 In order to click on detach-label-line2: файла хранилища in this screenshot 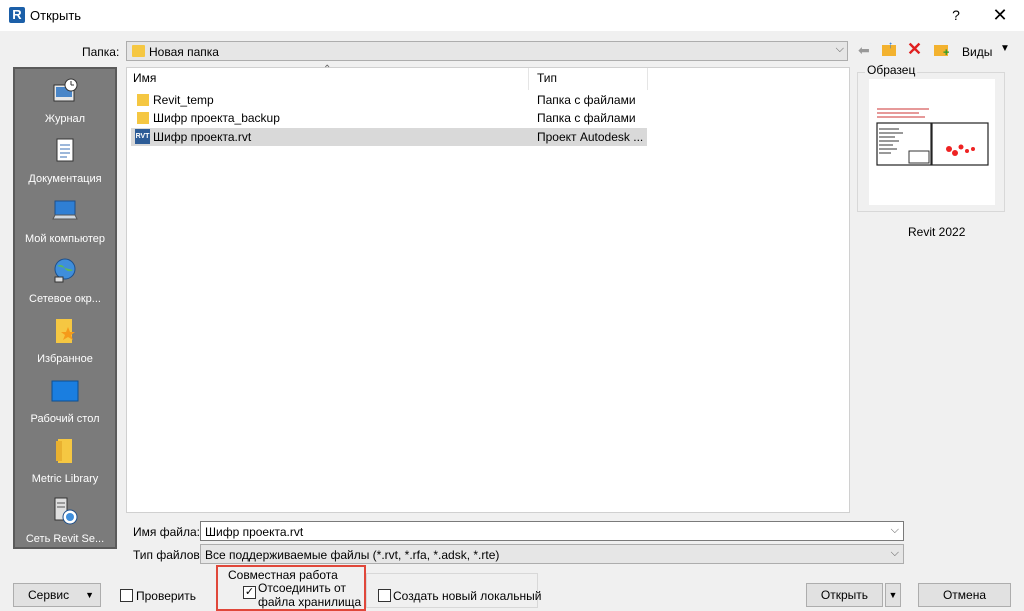, I will do `click(310, 602)`.